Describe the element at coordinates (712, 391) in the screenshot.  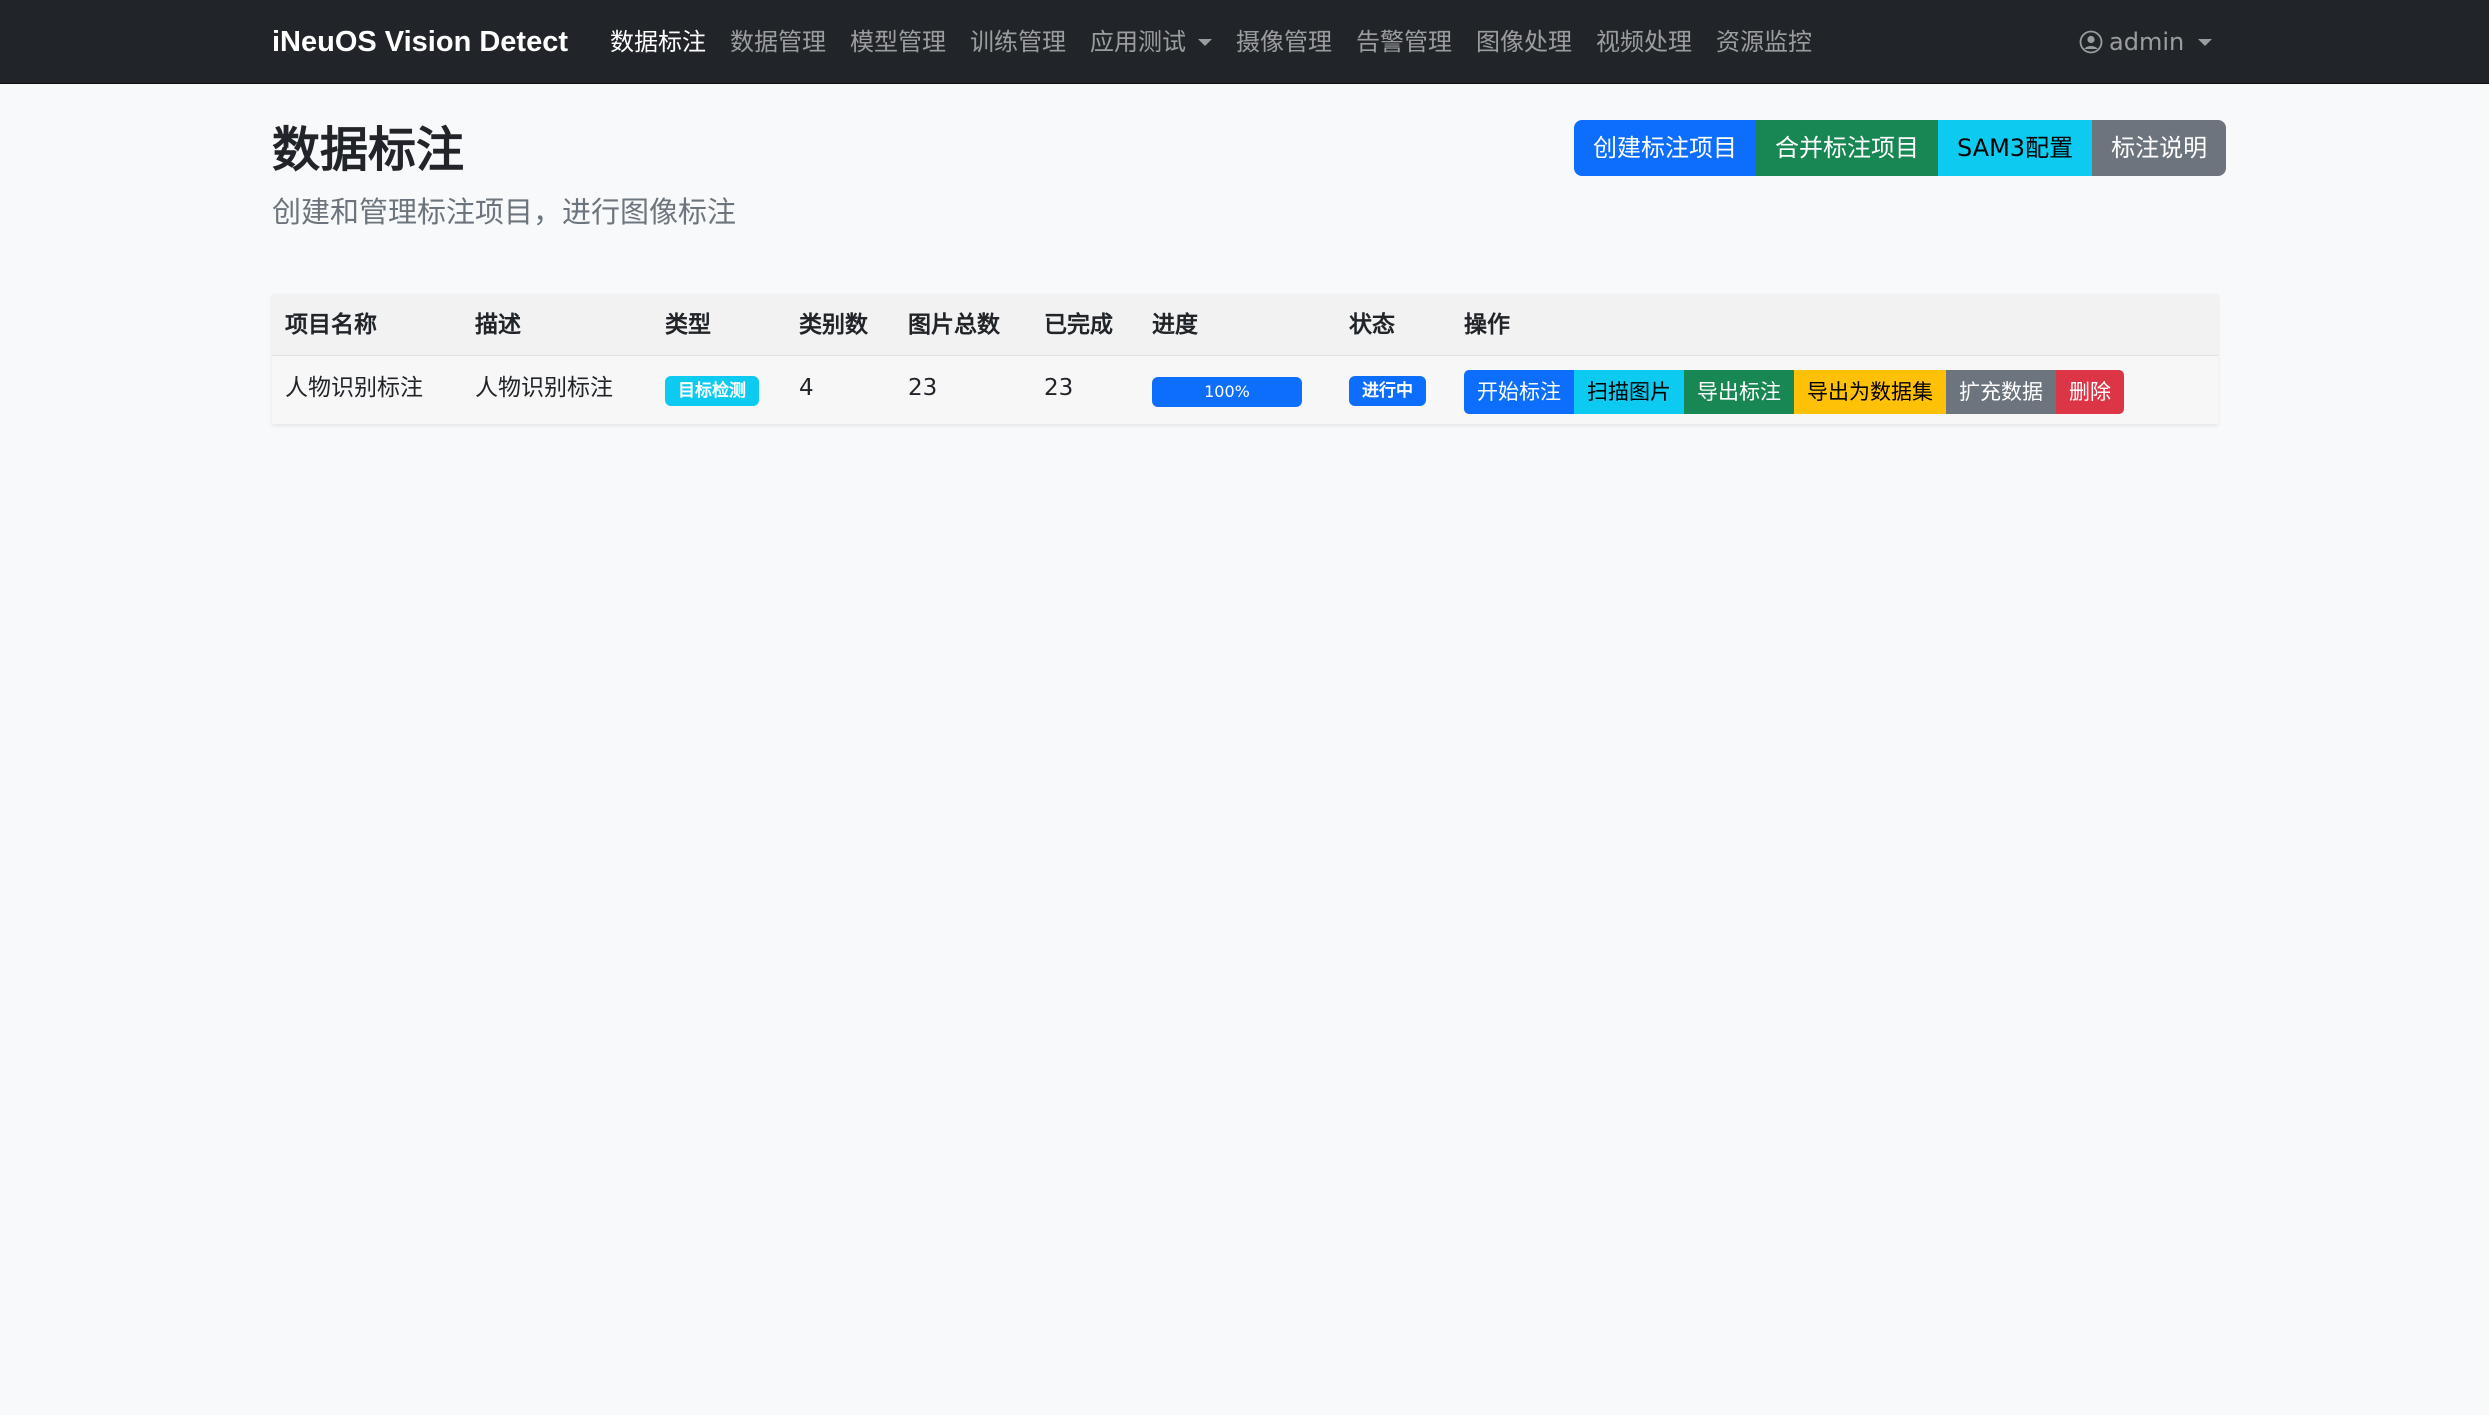
I see `type-badge: 目标检测` at that location.